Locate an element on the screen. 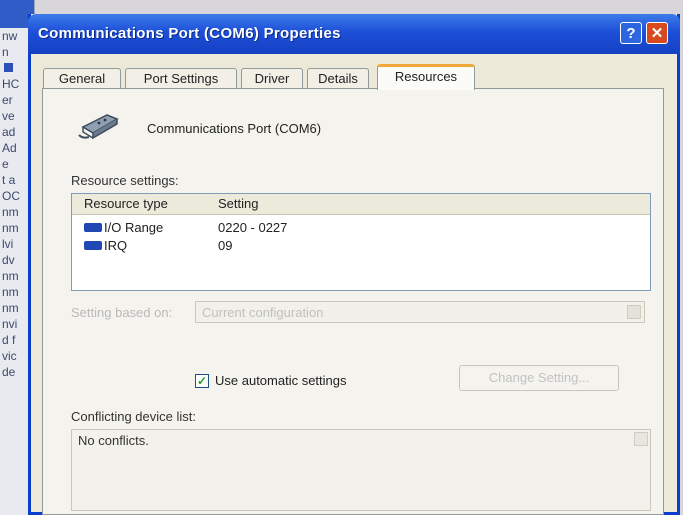 This screenshot has height=515, width=683. resource-settings-label: Resource settings: is located at coordinates (125, 180).